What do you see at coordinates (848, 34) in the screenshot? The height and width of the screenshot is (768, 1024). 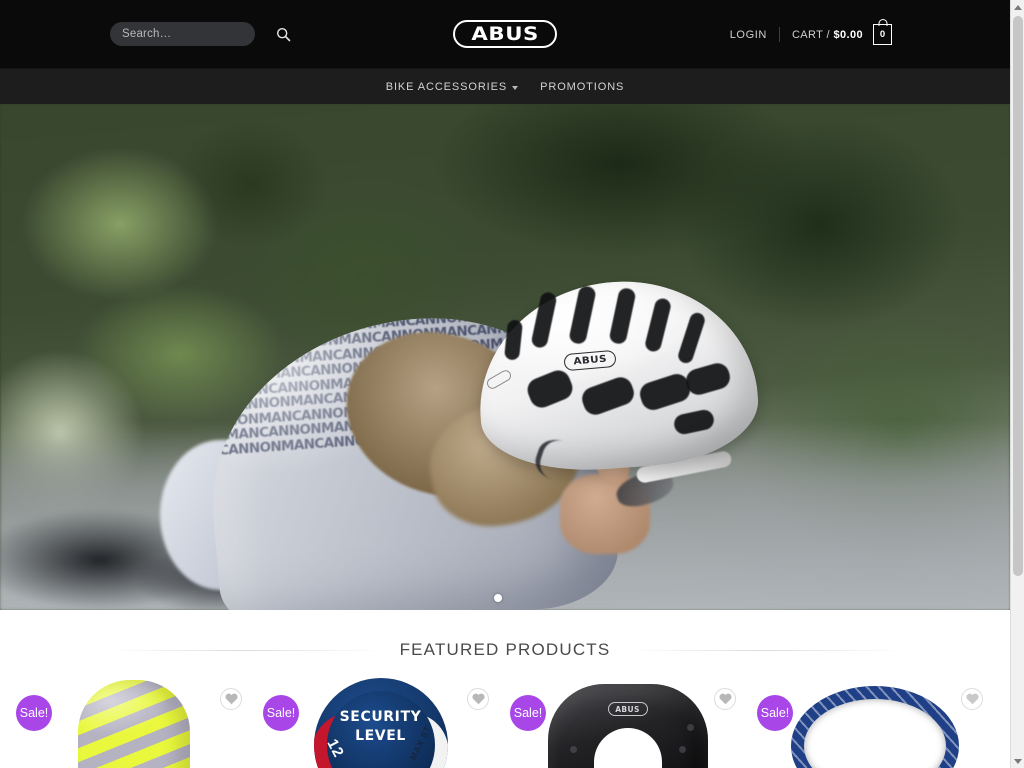 I see `cart-total: $0.00` at bounding box center [848, 34].